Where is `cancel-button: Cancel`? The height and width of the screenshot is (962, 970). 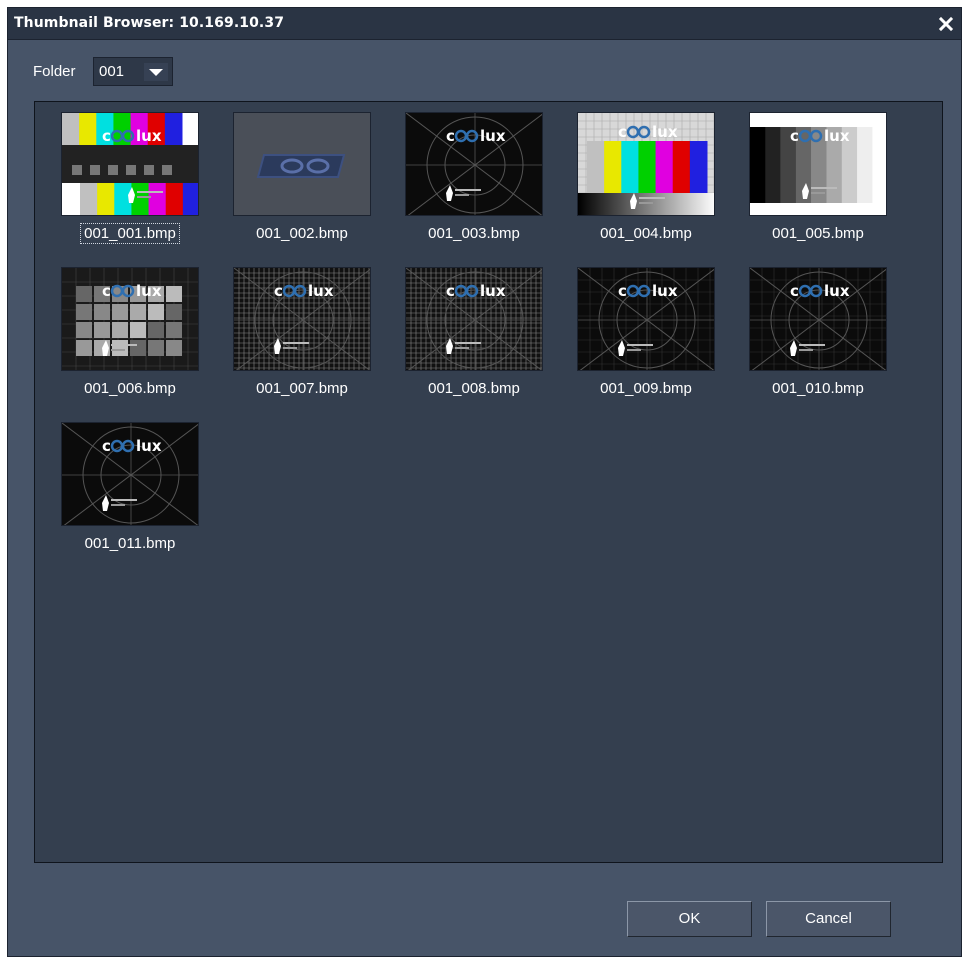
cancel-button: Cancel is located at coordinates (828, 919).